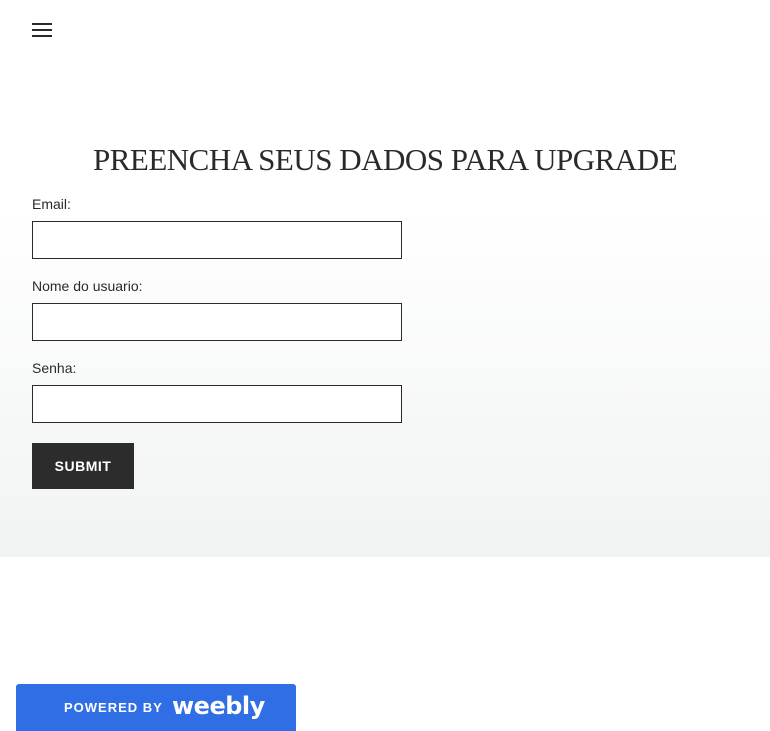 The image size is (770, 731). What do you see at coordinates (217, 404) in the screenshot?
I see `password-field` at bounding box center [217, 404].